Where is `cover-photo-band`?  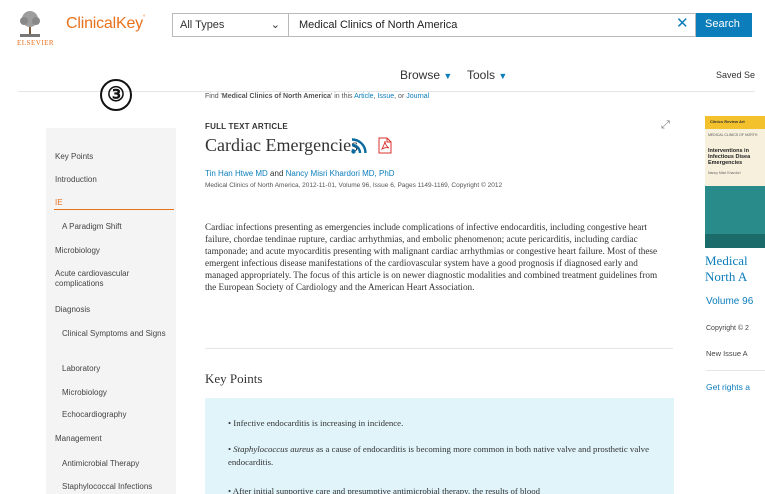
cover-photo-band is located at coordinates (735, 241).